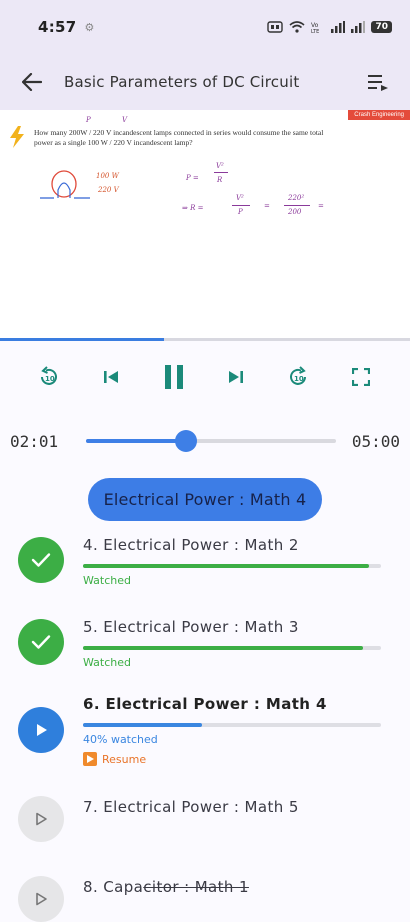 This screenshot has height=922, width=410. I want to click on note-num: 220², so click(296, 198).